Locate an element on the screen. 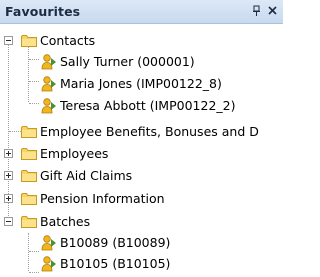 This screenshot has height=277, width=320. panel-header: Favourites is located at coordinates (141, 12).